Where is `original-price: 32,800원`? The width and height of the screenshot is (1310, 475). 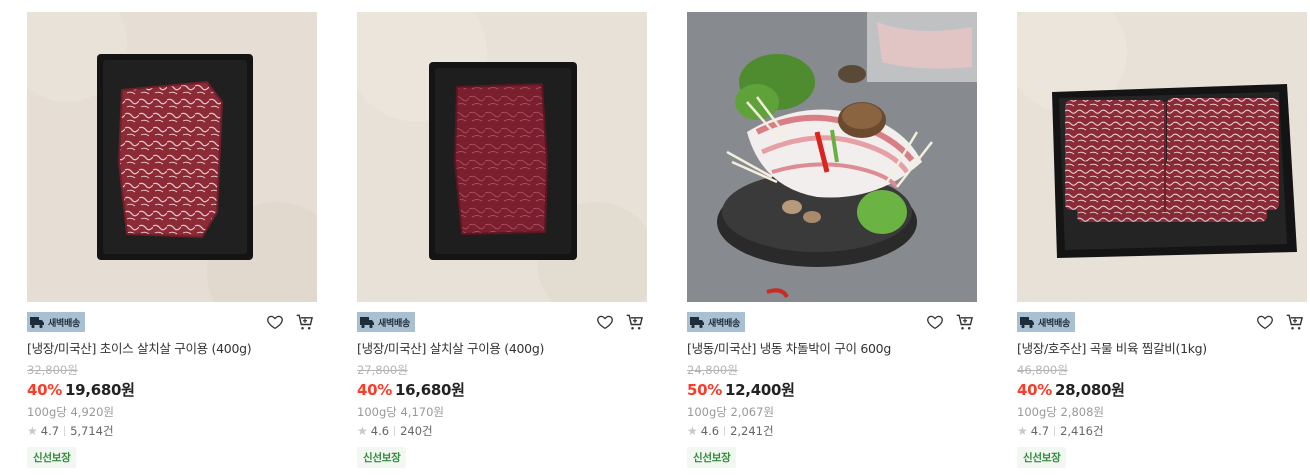
original-price: 32,800원 is located at coordinates (52, 370).